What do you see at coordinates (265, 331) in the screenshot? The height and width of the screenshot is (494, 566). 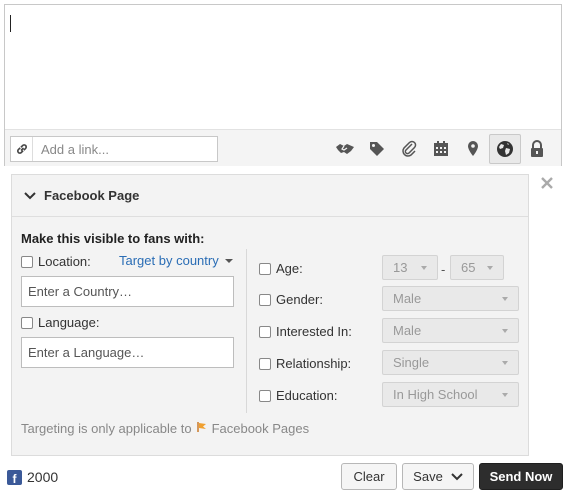 I see `interested-in-checkbox` at bounding box center [265, 331].